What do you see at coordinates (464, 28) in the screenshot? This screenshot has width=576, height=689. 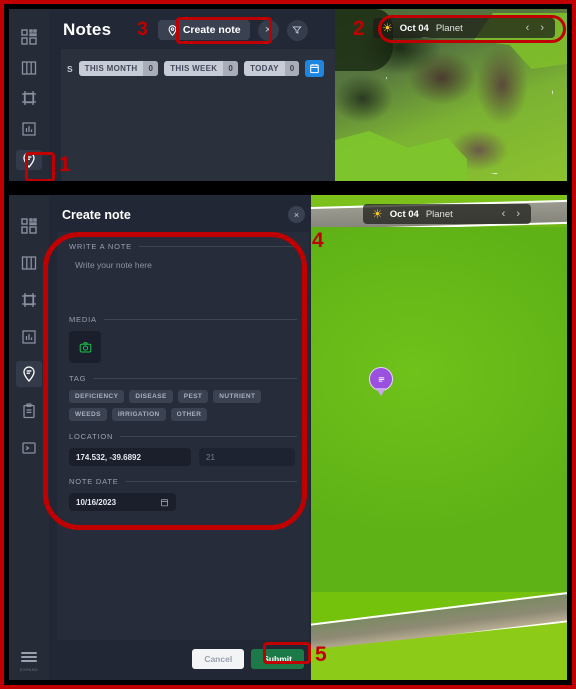 I see `top-date-bar: ☀ Oct 04 Planet ‹ ›` at bounding box center [464, 28].